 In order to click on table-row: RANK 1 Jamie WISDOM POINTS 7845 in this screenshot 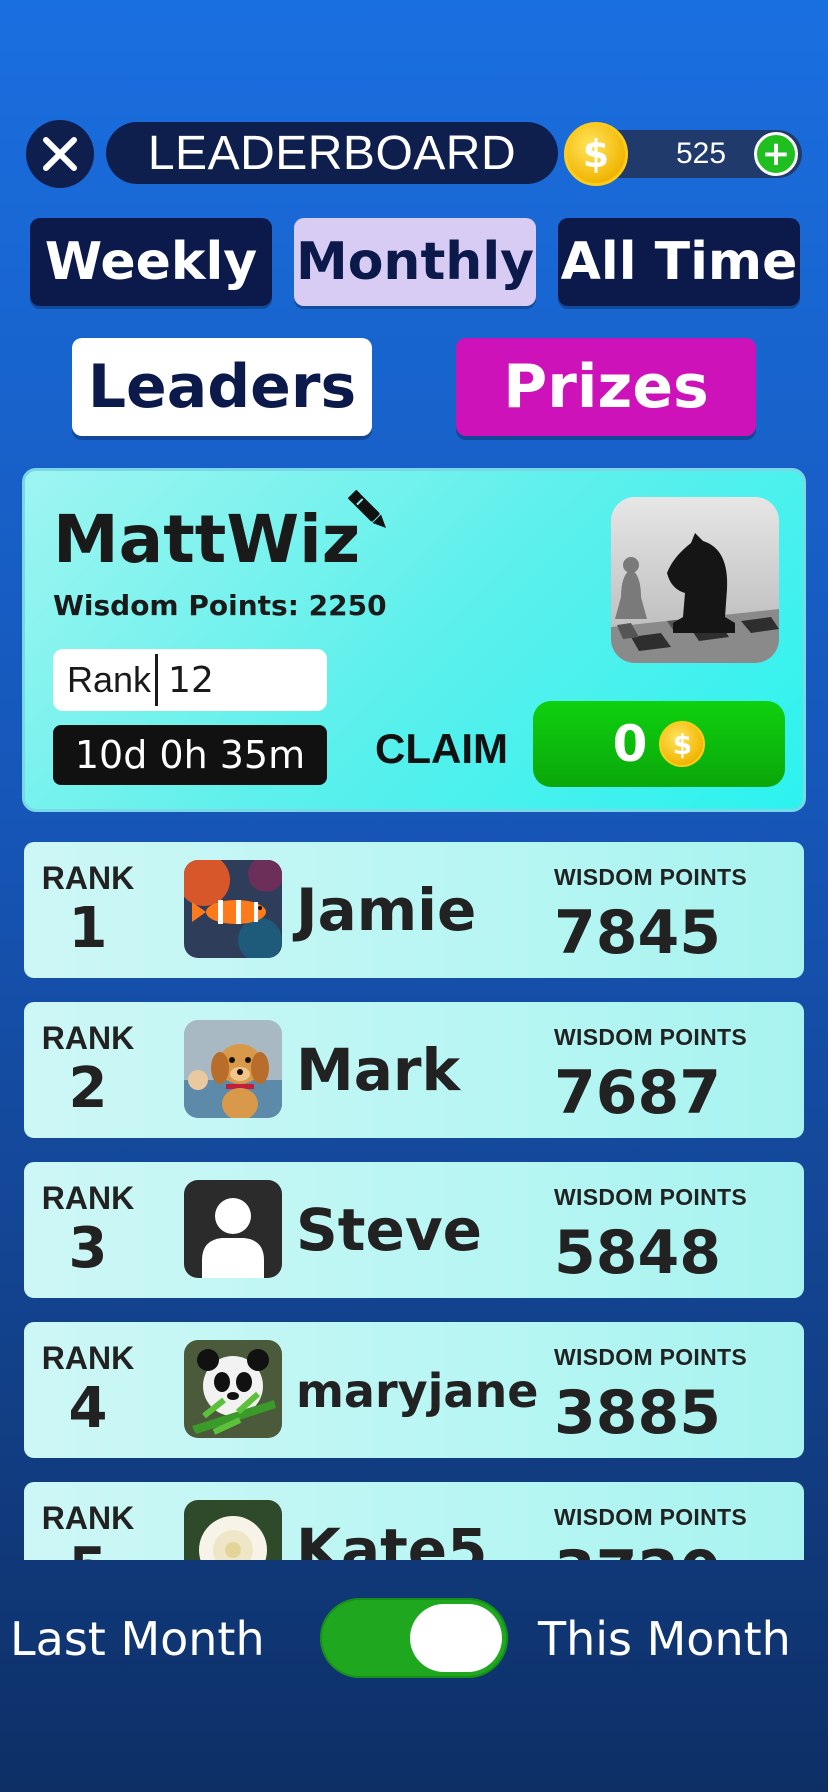, I will do `click(414, 910)`.